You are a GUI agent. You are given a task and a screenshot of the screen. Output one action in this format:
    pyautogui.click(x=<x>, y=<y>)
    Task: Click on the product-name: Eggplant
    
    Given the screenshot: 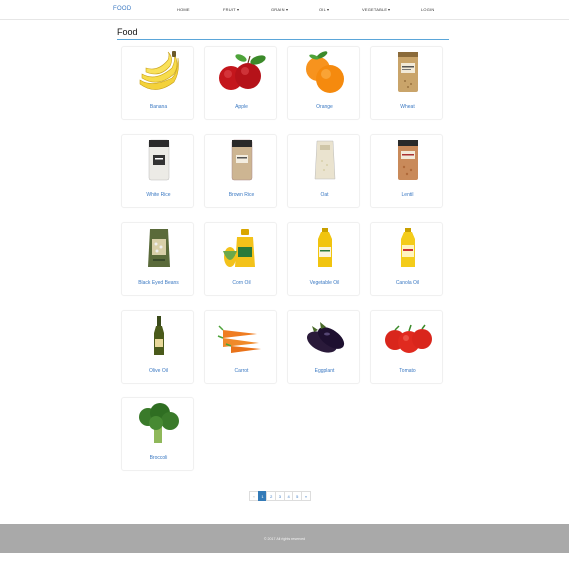 What is the action you would take?
    pyautogui.click(x=324, y=371)
    